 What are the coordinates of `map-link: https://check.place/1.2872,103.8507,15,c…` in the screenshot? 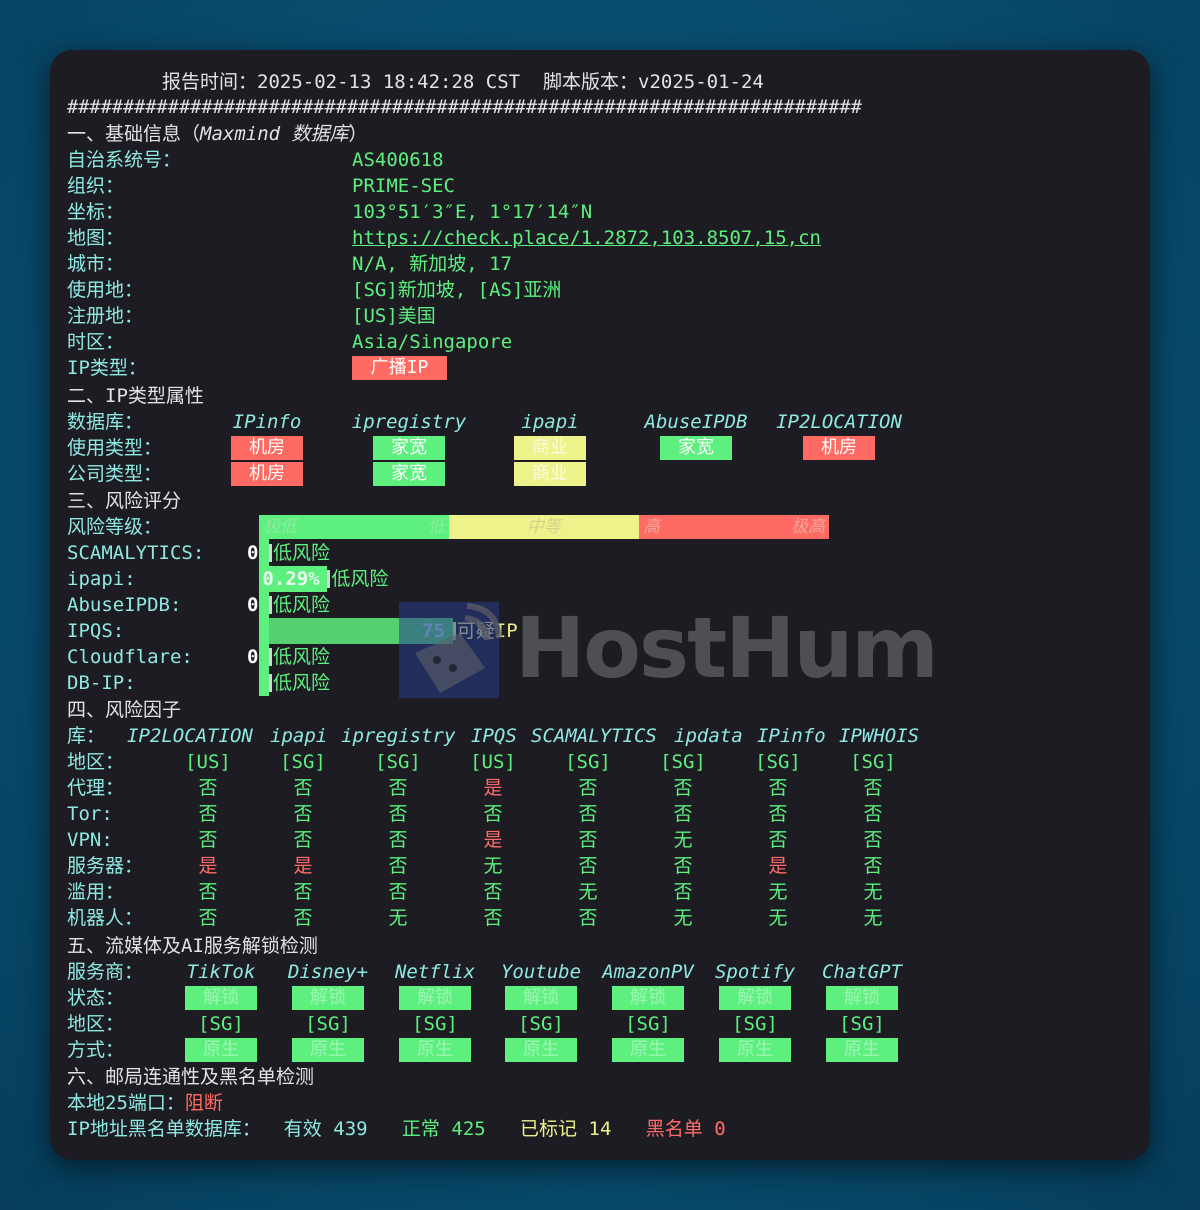 It's located at (586, 238).